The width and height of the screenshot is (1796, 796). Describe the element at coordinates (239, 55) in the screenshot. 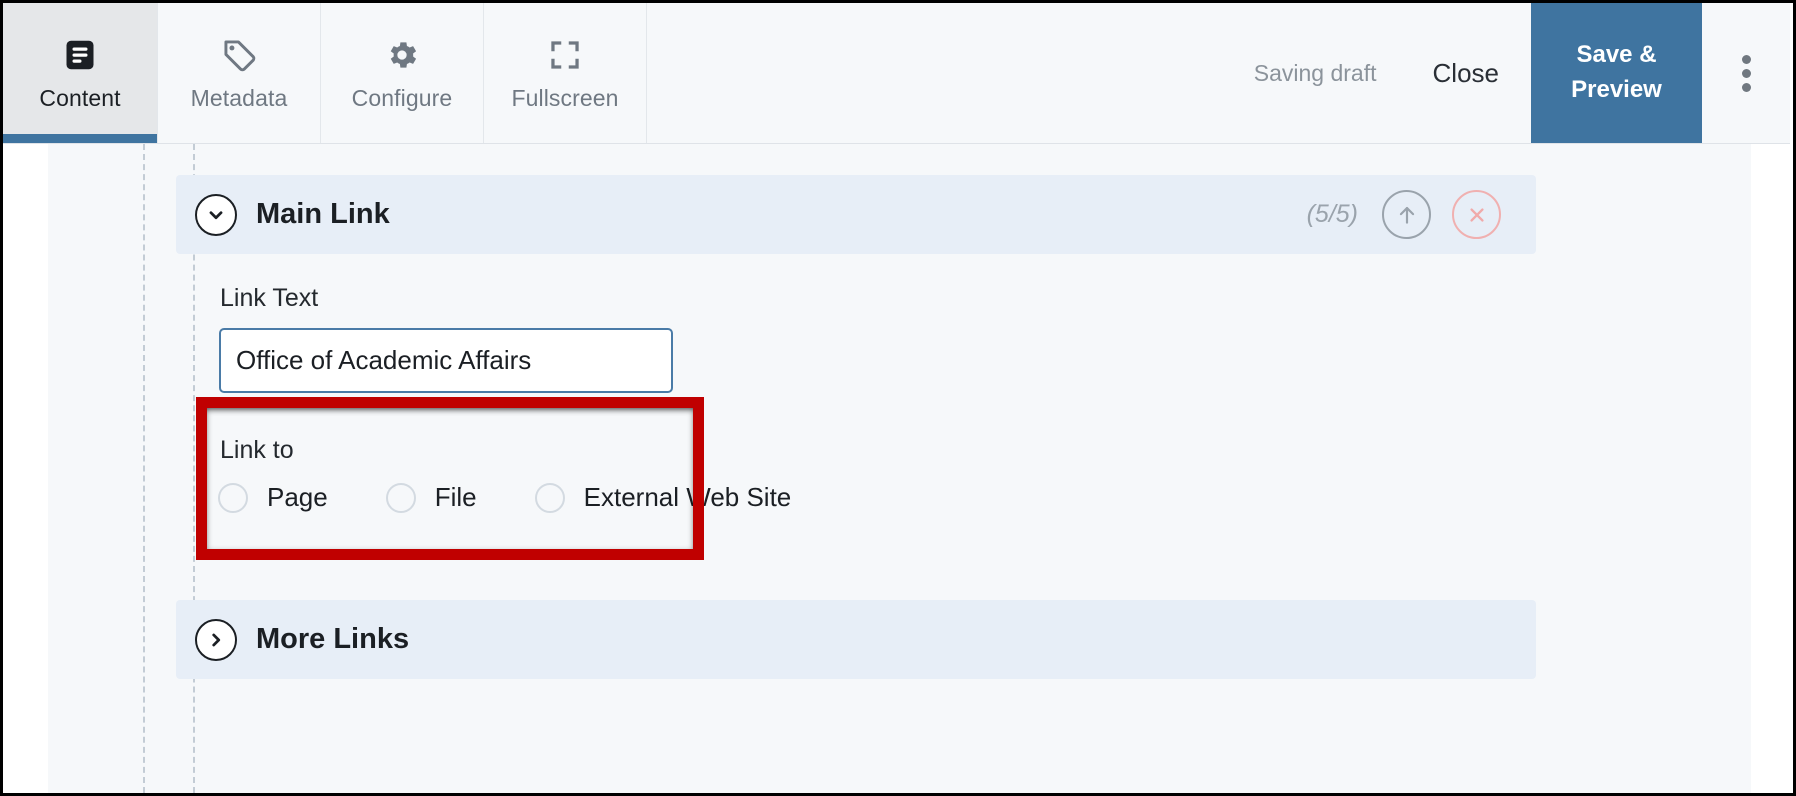

I see `tag-icon` at that location.